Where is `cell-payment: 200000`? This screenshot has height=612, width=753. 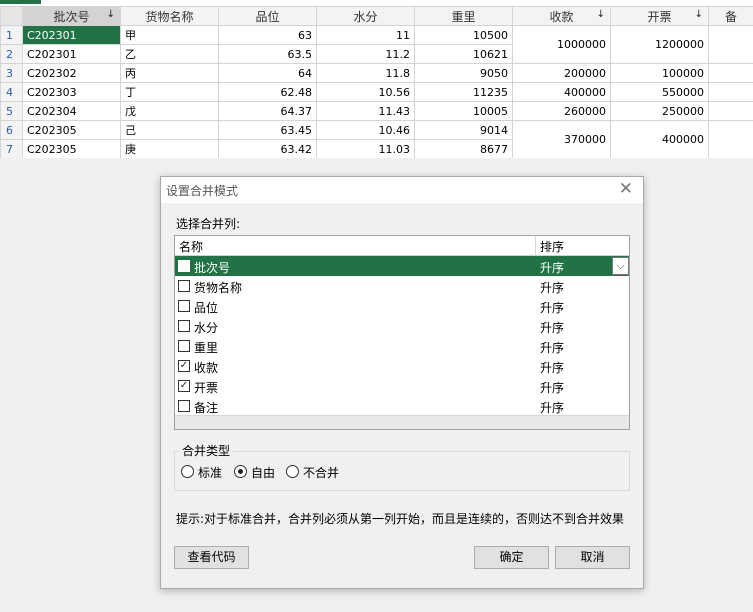 cell-payment: 200000 is located at coordinates (561, 73).